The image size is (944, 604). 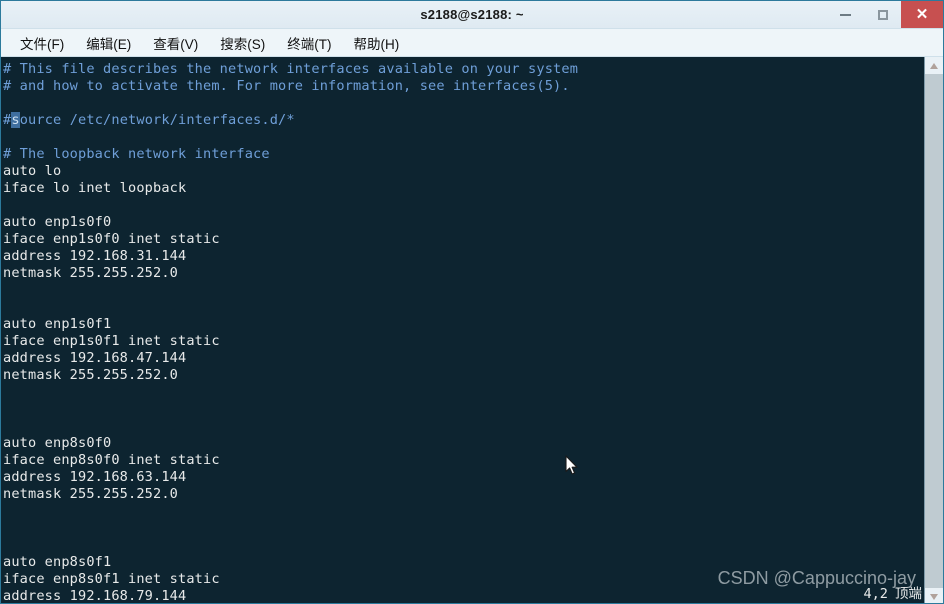 I want to click on terminal-line: auto enp1s0f1, so click(x=57, y=324).